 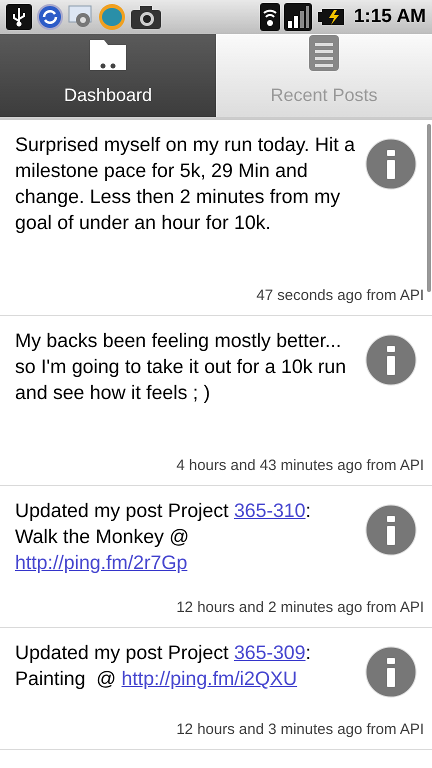 I want to click on post-meta: 12 hours and 3 minutes ago from API, so click(x=300, y=730).